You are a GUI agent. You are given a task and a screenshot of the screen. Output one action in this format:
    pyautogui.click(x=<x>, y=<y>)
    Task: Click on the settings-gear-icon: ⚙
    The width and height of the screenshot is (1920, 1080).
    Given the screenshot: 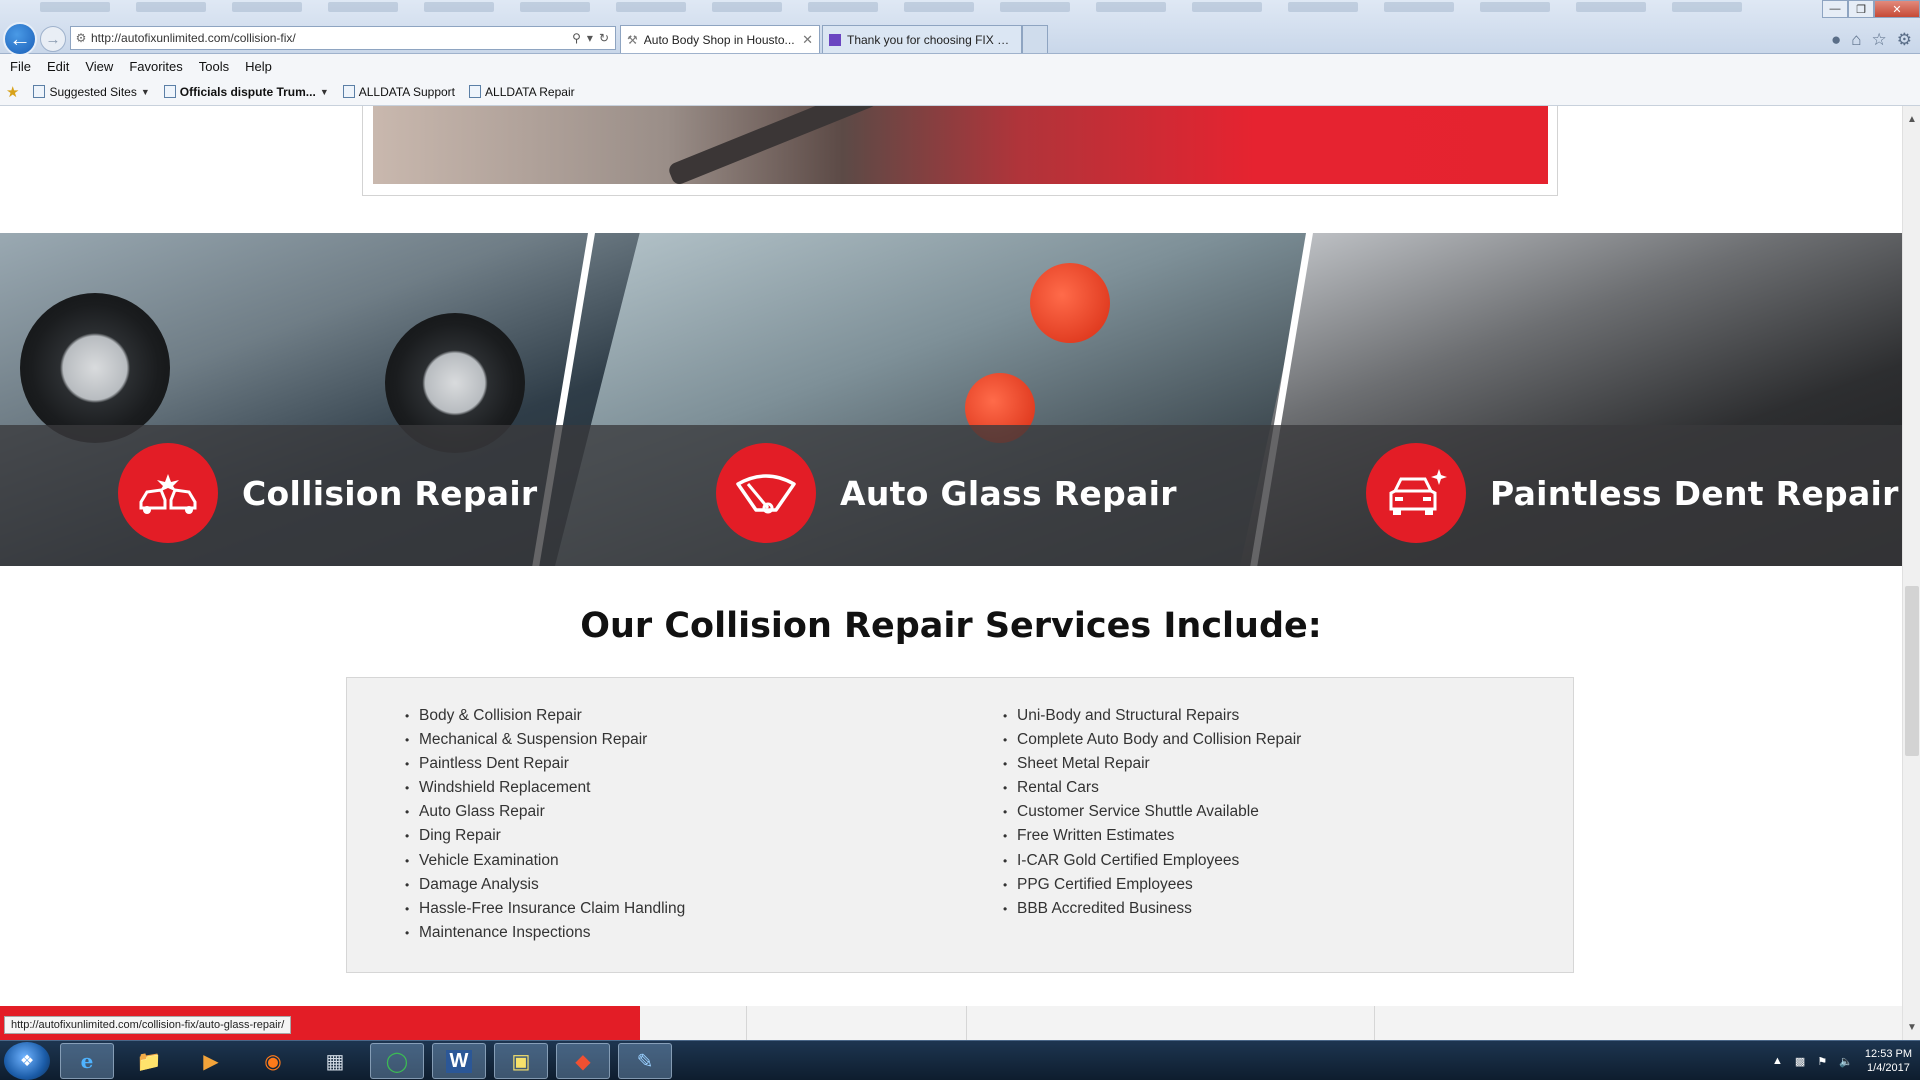 What is the action you would take?
    pyautogui.click(x=1904, y=40)
    